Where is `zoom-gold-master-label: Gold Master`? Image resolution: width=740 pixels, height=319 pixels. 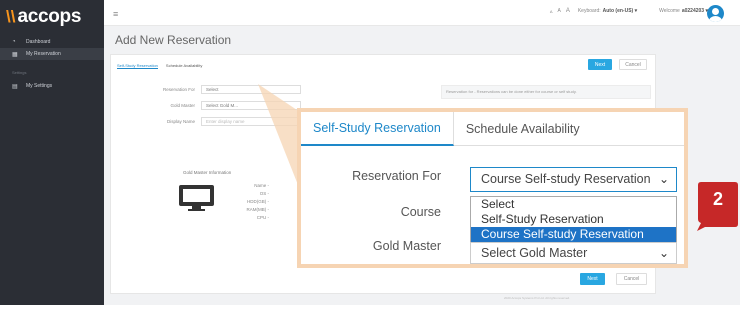
zoom-gold-master-label: Gold Master is located at coordinates (406, 246).